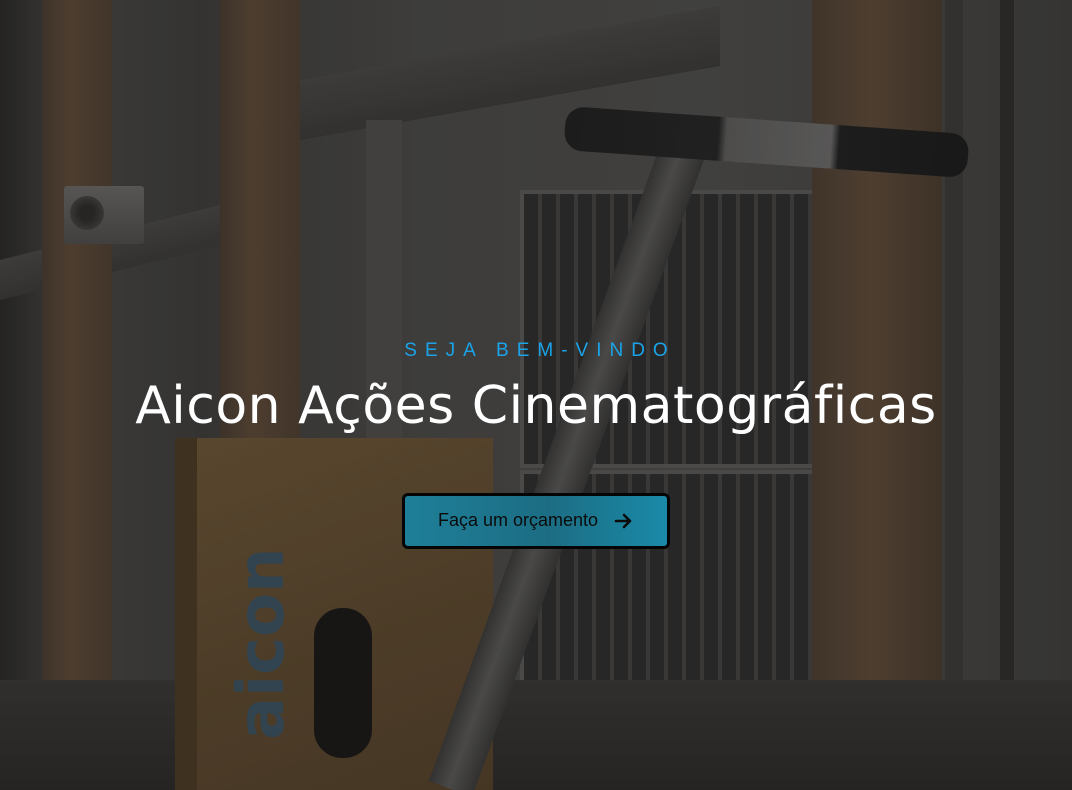  What do you see at coordinates (623, 521) in the screenshot?
I see `arrow-right-icon` at bounding box center [623, 521].